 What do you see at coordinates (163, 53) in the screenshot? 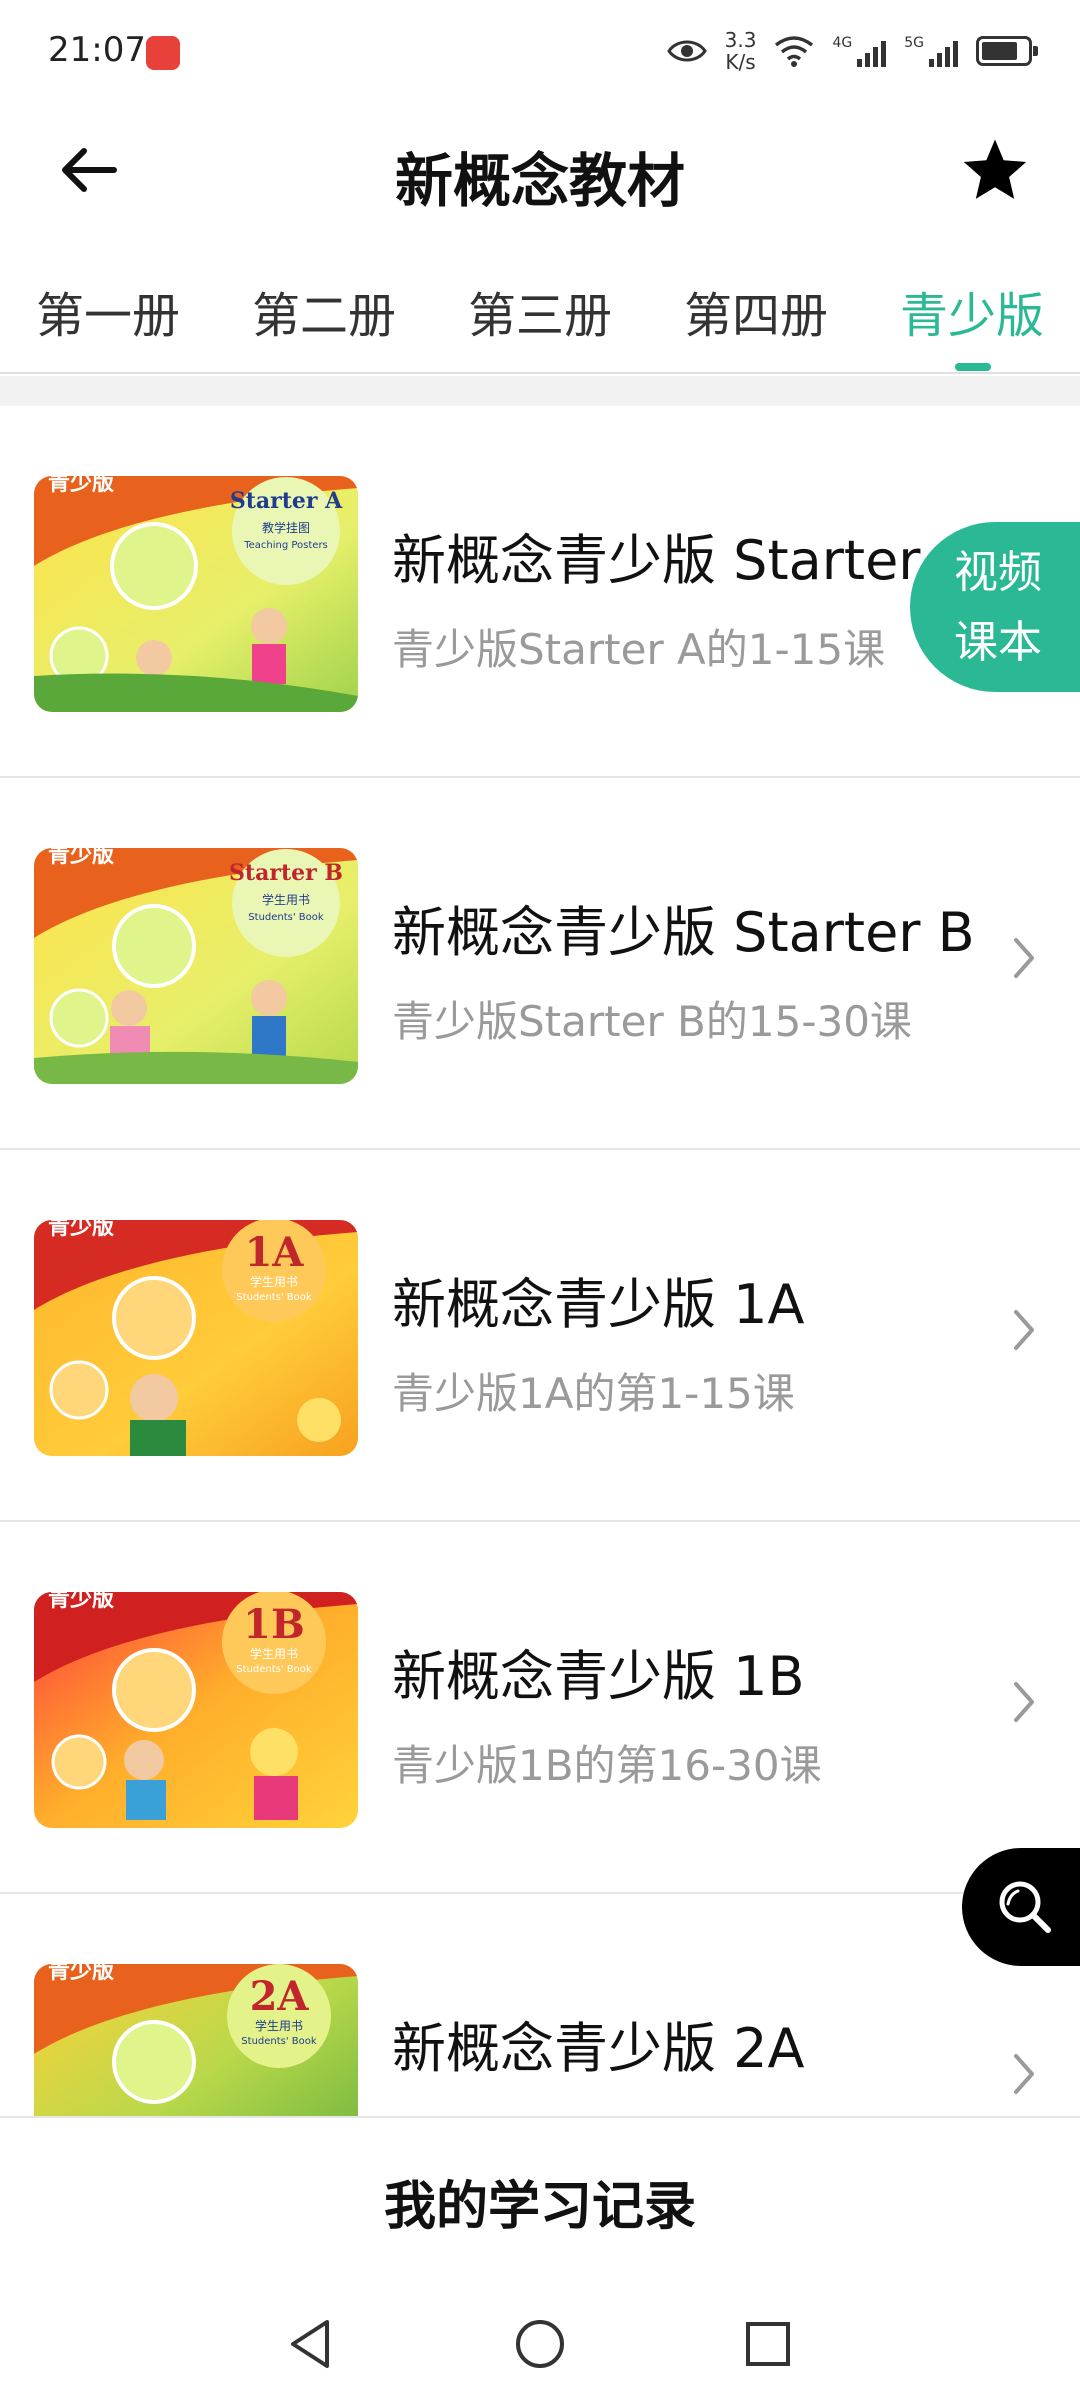
I see `app-notification-icon` at bounding box center [163, 53].